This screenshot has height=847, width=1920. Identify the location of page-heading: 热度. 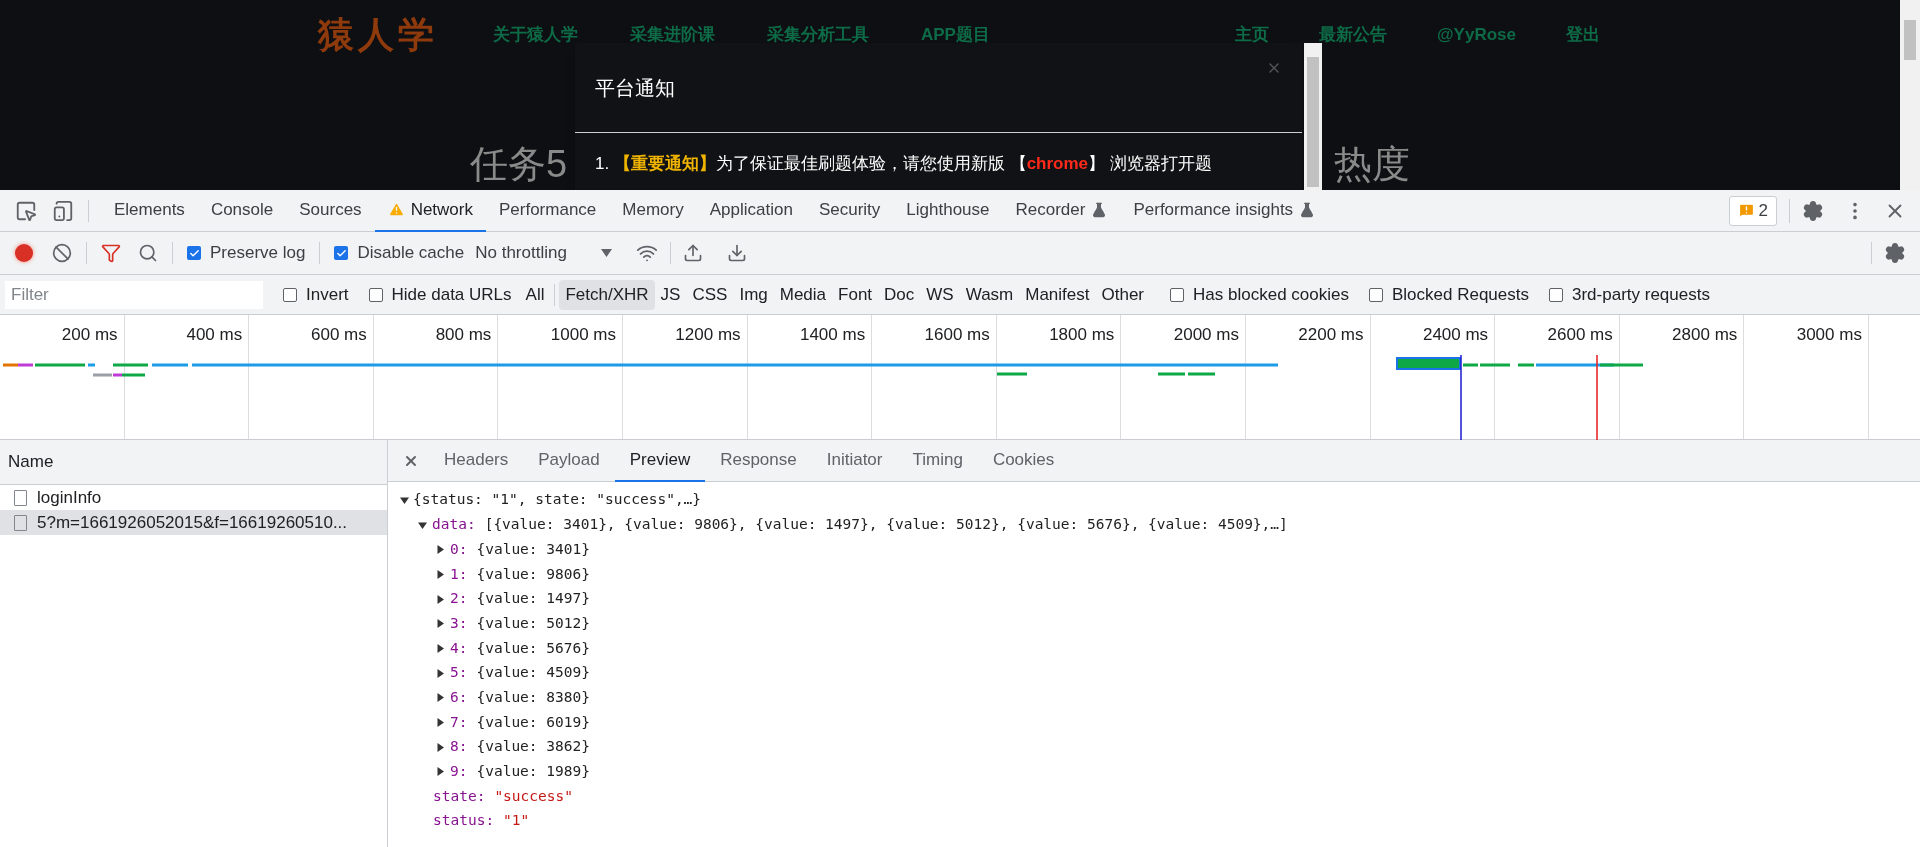
(1372, 164).